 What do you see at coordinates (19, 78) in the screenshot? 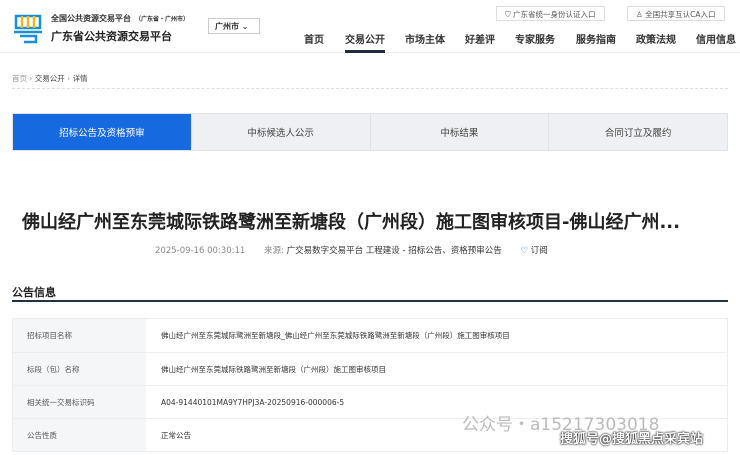
I see `crumb-home: 首页` at bounding box center [19, 78].